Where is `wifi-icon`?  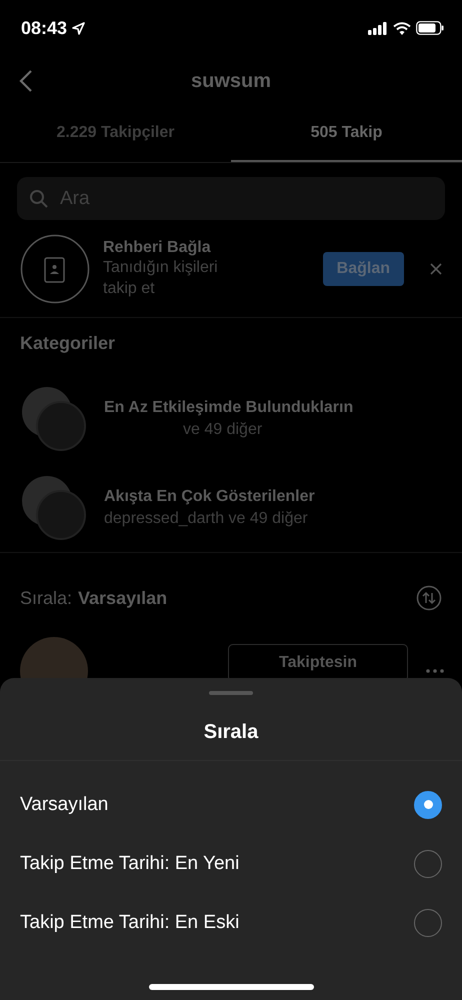 wifi-icon is located at coordinates (402, 28).